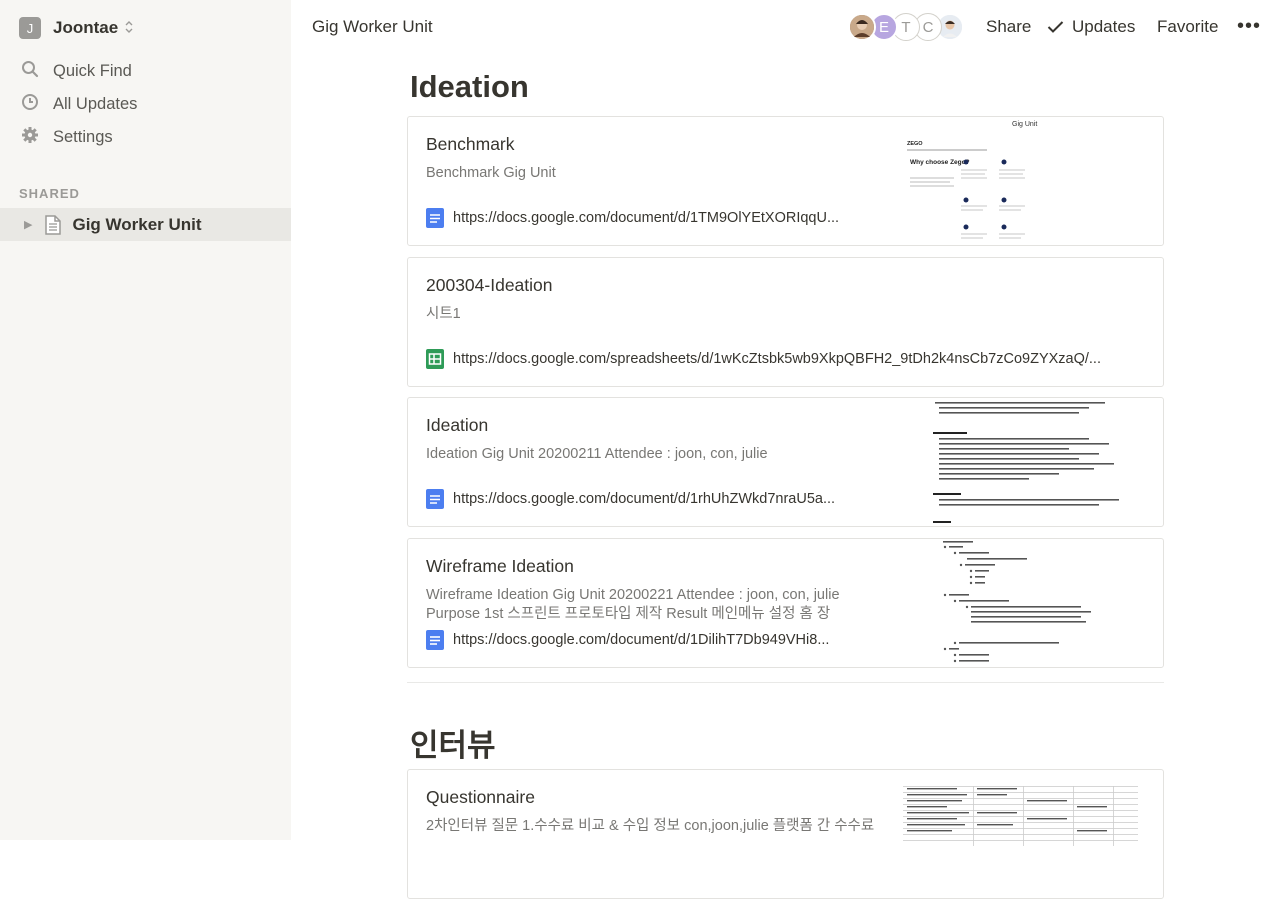 Image resolution: width=1280 pixels, height=899 pixels. I want to click on section-heading-ideation: Ideation, so click(469, 86).